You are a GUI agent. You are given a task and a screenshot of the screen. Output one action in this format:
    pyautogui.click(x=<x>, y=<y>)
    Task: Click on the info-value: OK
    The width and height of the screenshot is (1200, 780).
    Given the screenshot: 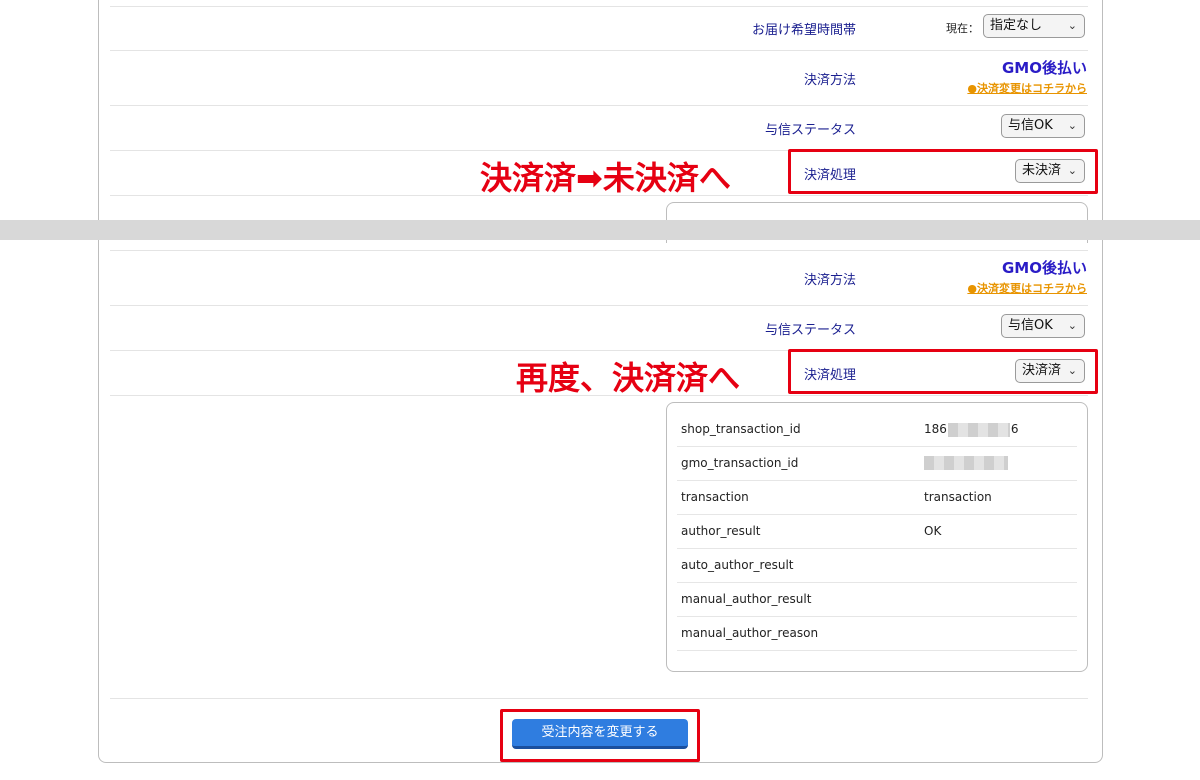 What is the action you would take?
    pyautogui.click(x=933, y=531)
    